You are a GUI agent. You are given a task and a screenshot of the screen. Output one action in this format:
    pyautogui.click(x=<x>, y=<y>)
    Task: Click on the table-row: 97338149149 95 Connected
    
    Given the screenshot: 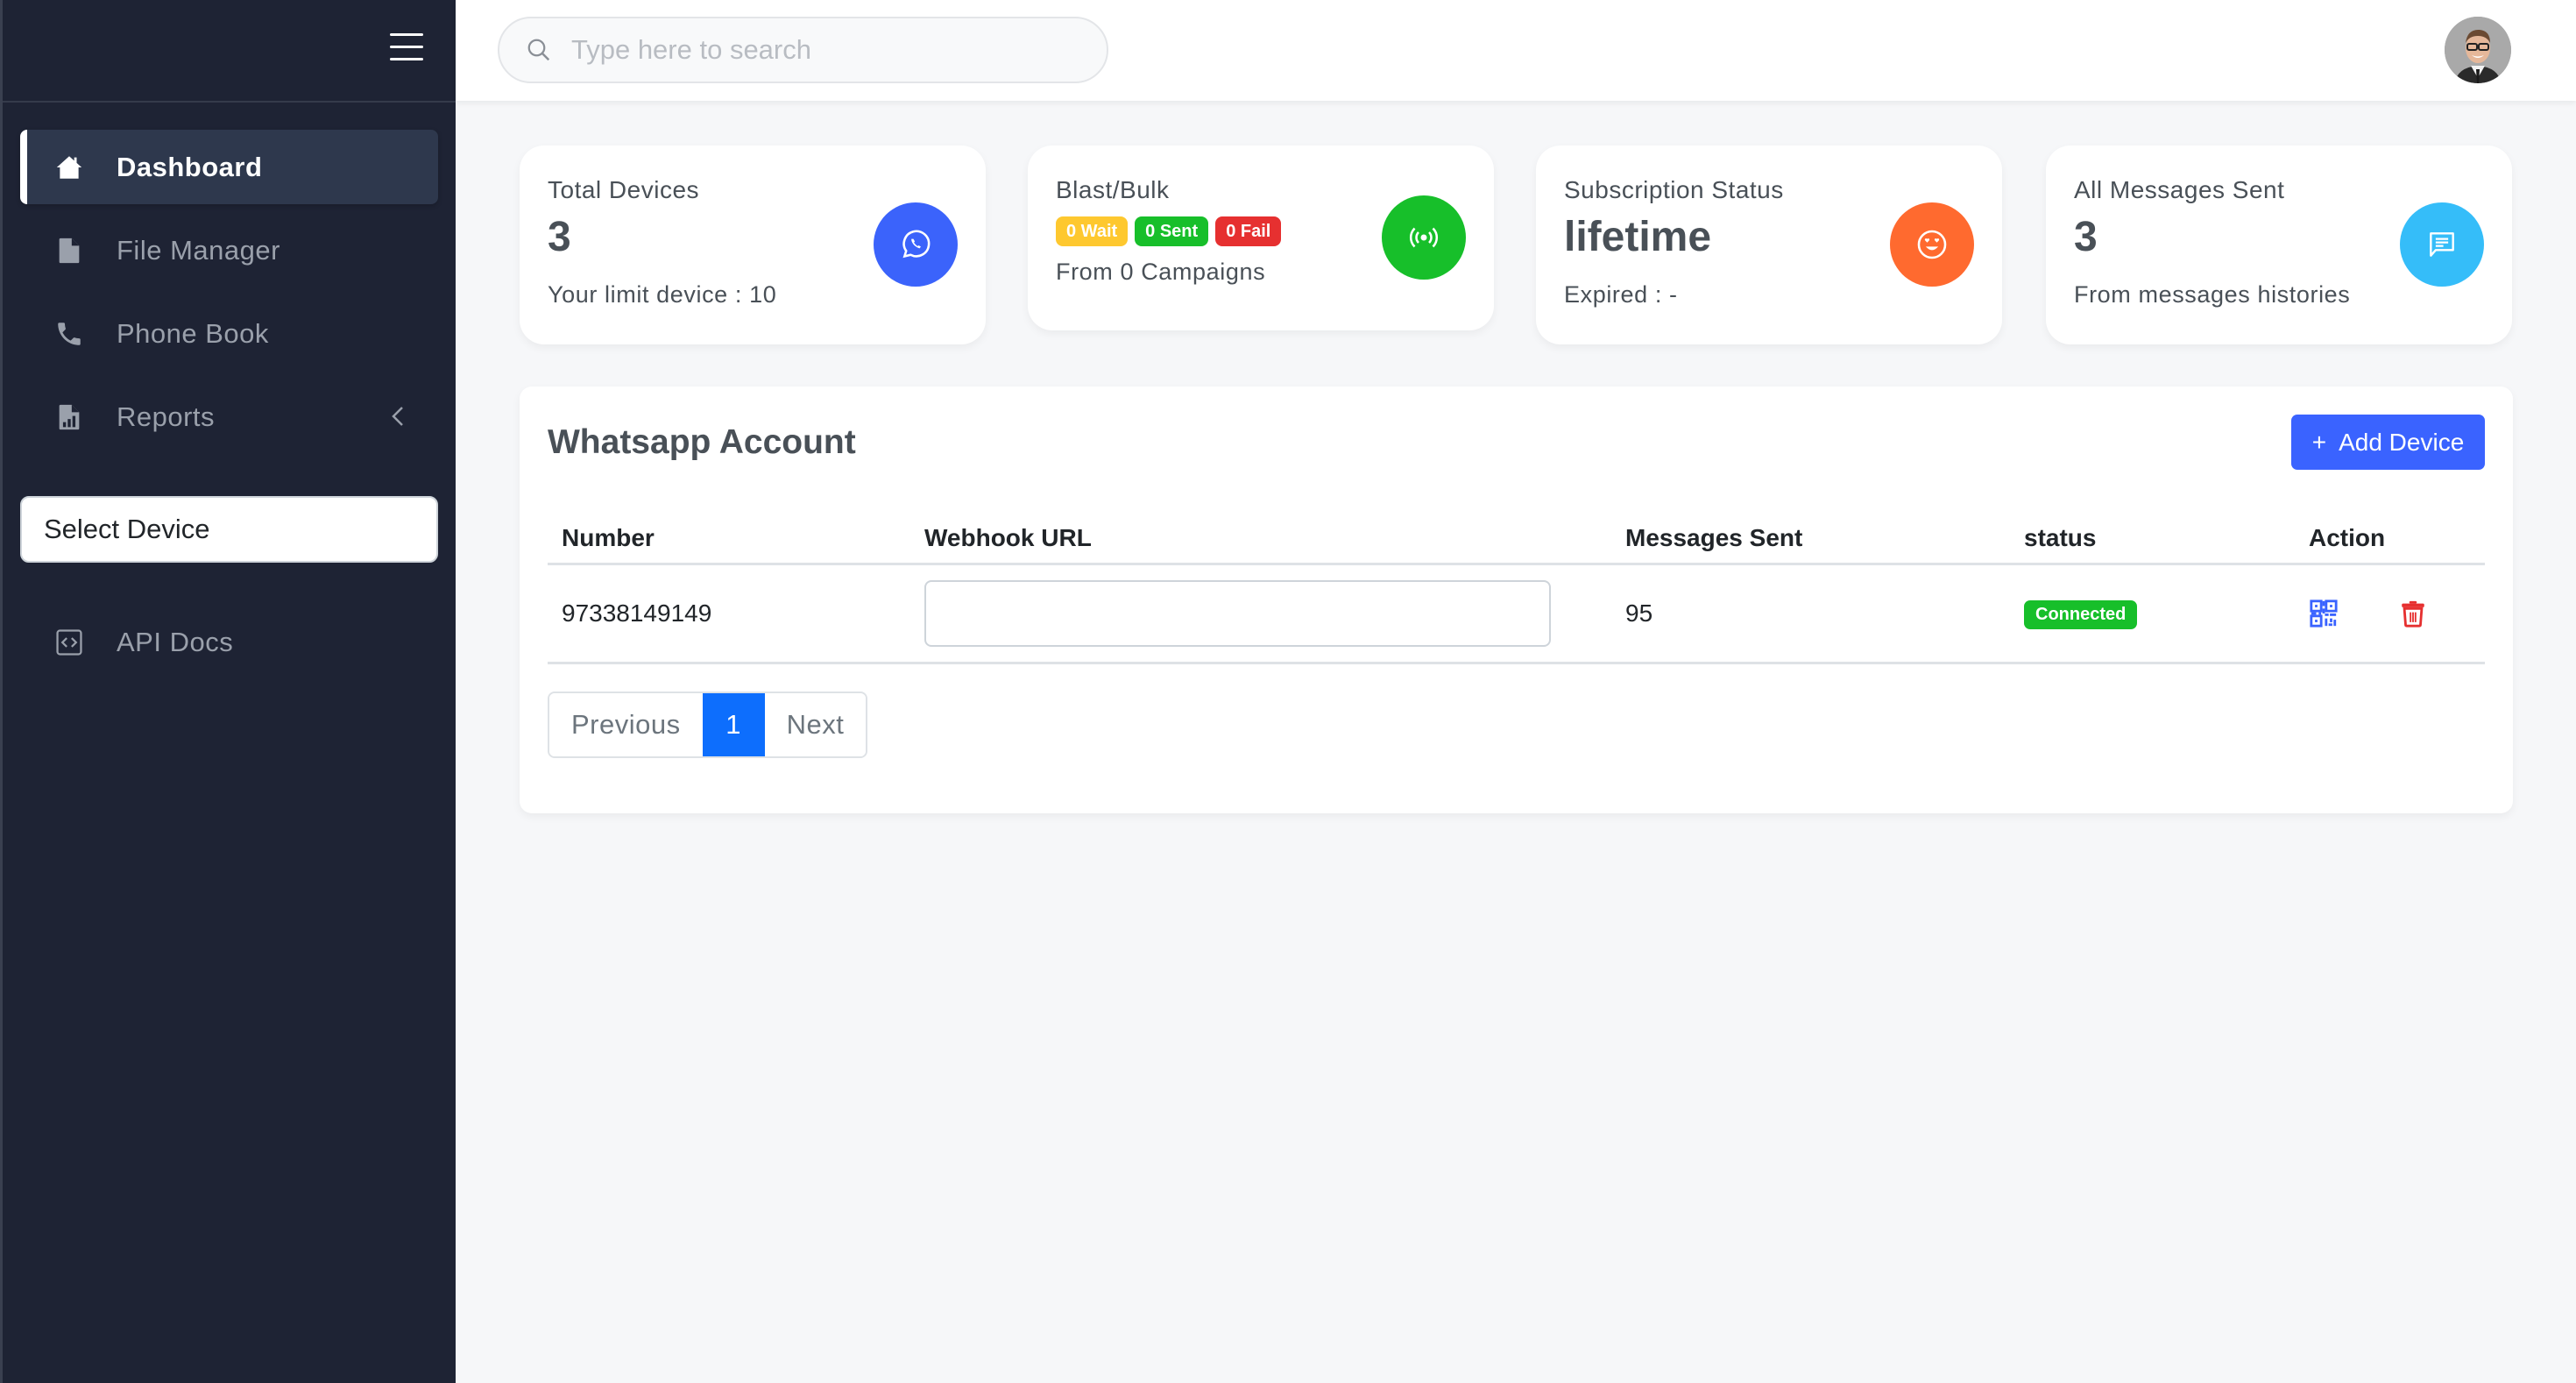 What is the action you would take?
    pyautogui.click(x=1516, y=614)
    